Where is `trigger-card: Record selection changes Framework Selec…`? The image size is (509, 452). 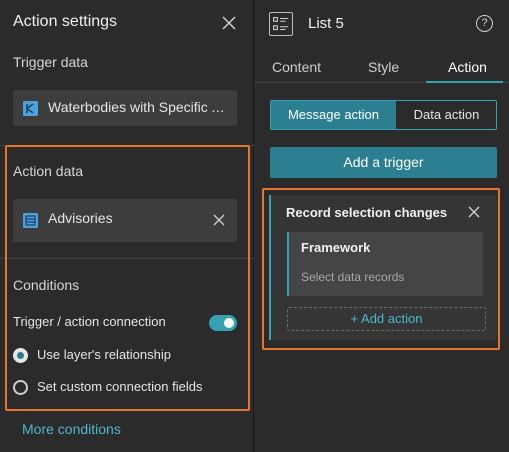 trigger-card: Record selection changes Framework Selec… is located at coordinates (383, 267).